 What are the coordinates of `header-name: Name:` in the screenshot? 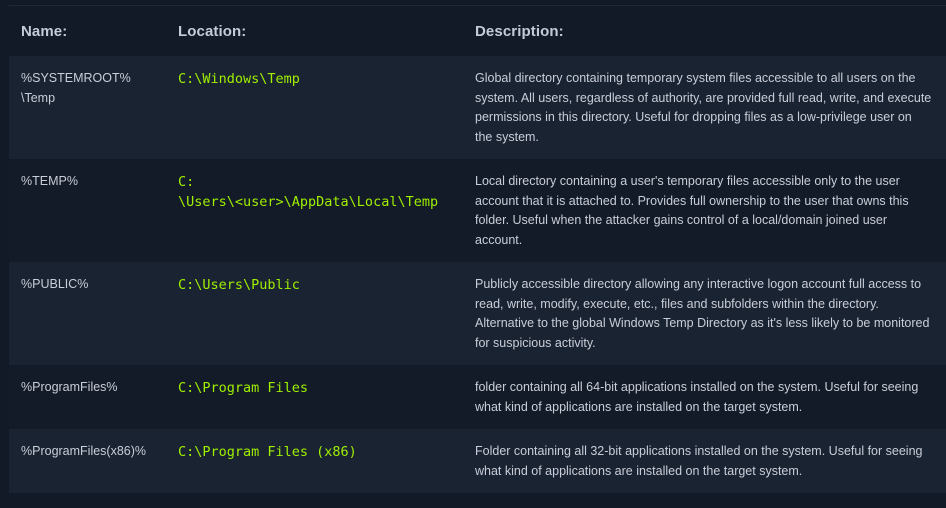 It's located at (44, 31).